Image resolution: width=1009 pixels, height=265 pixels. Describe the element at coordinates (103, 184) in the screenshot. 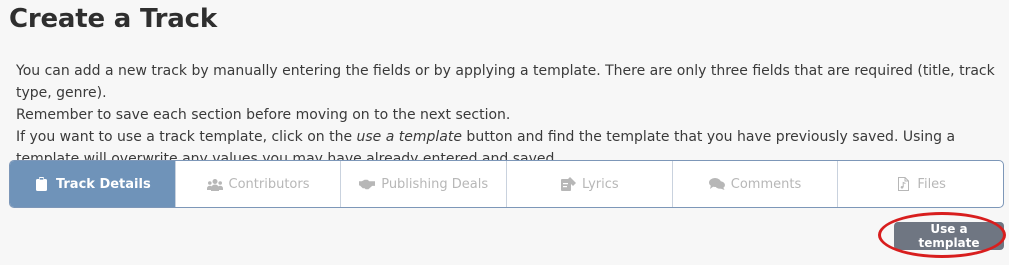

I see `tab-label: Track Details` at that location.